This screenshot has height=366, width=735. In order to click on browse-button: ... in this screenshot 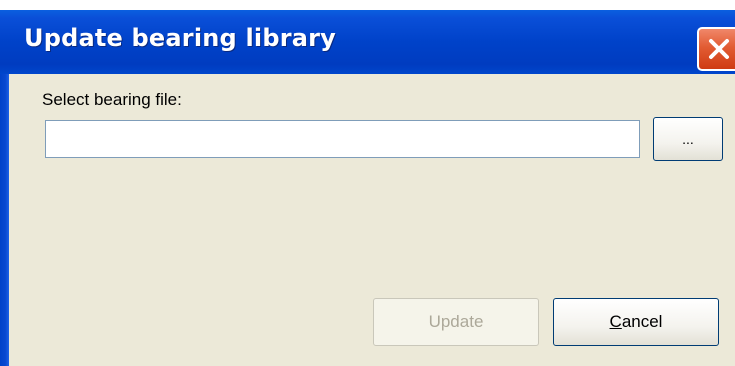, I will do `click(688, 139)`.